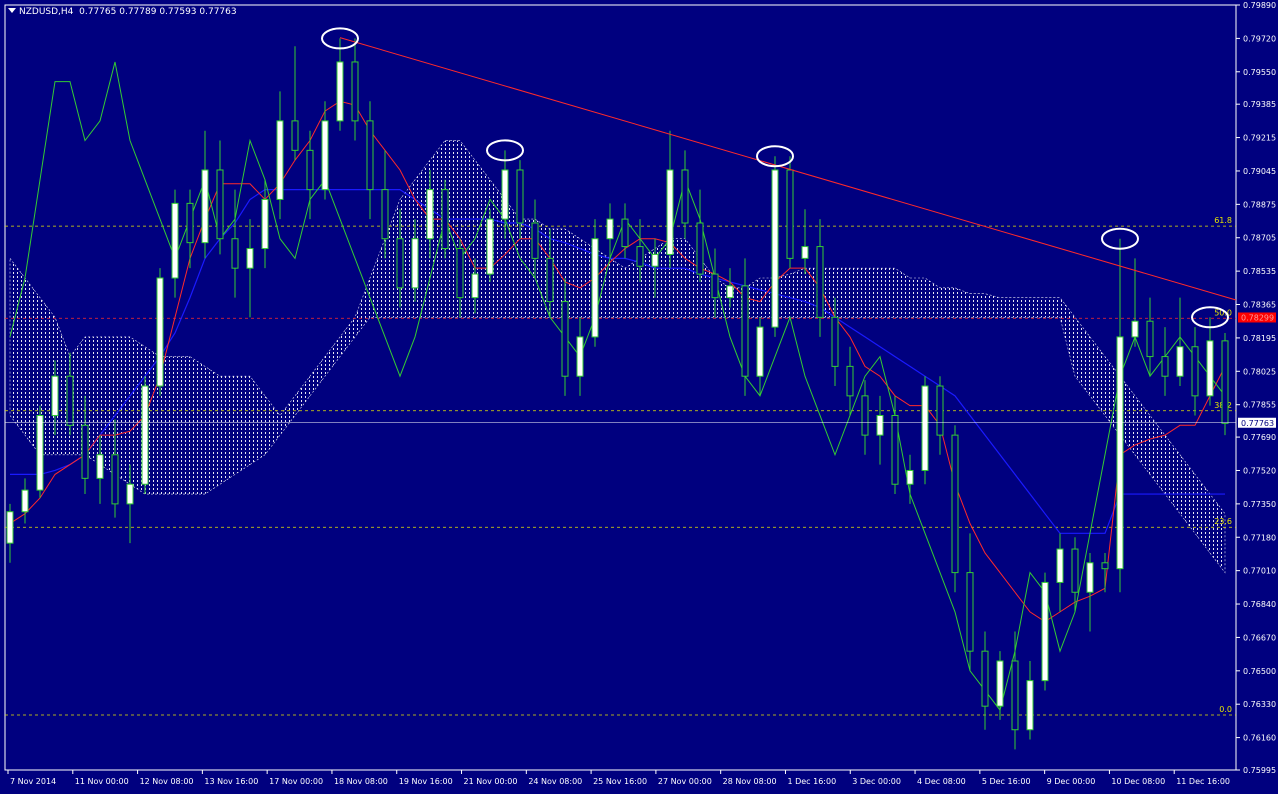 The height and width of the screenshot is (794, 1278). Describe the element at coordinates (1223, 220) in the screenshot. I see `fib-level-label: 61.8` at that location.